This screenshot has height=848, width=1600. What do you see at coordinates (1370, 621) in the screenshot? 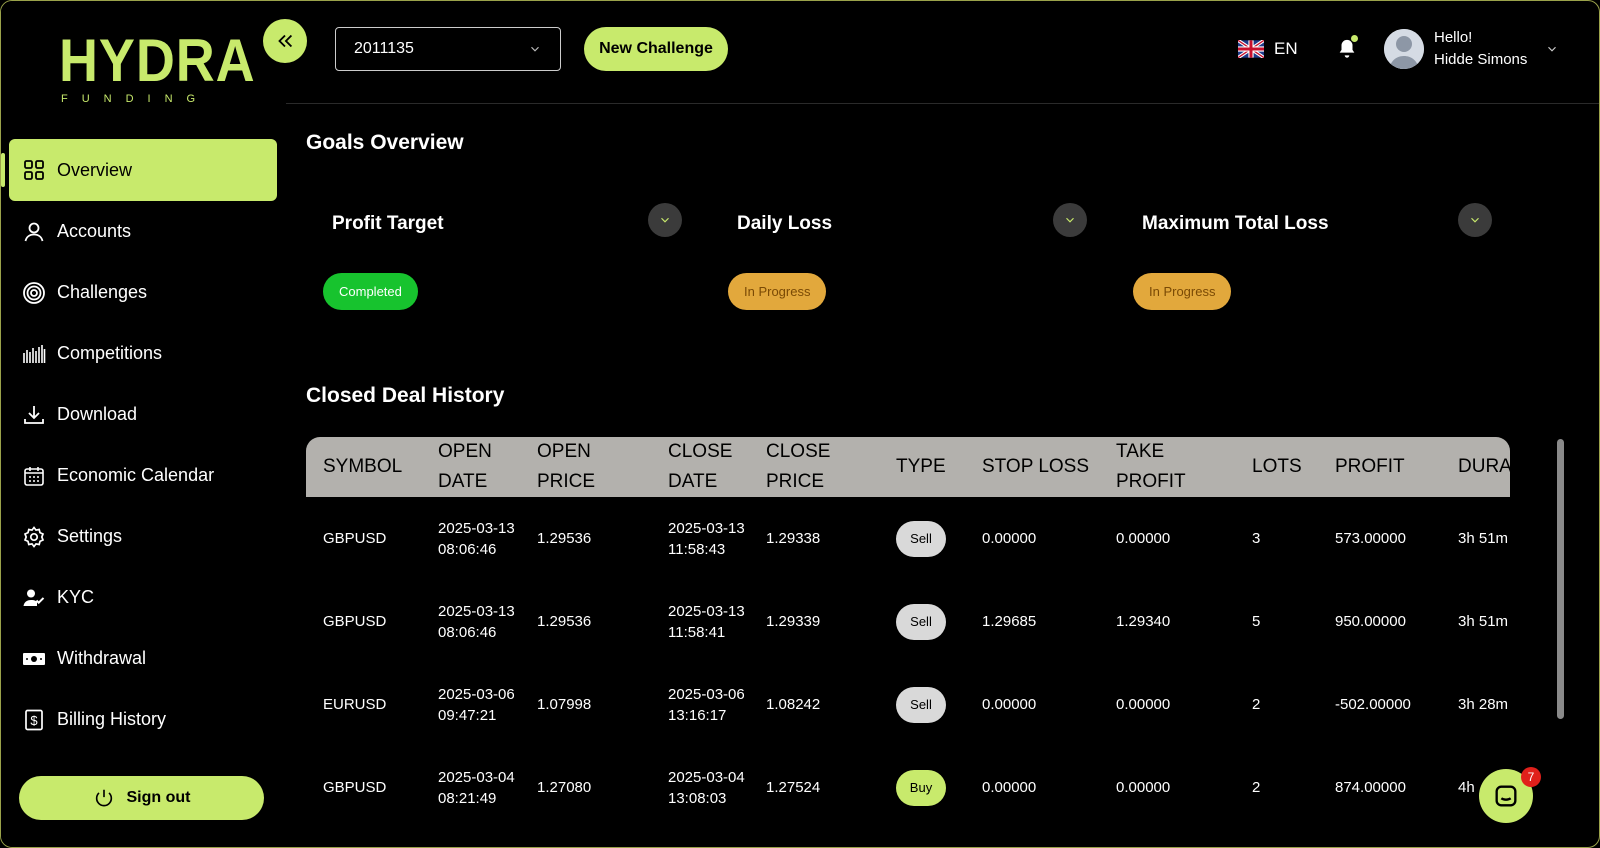
I see `cell-profit: 950.00000` at bounding box center [1370, 621].